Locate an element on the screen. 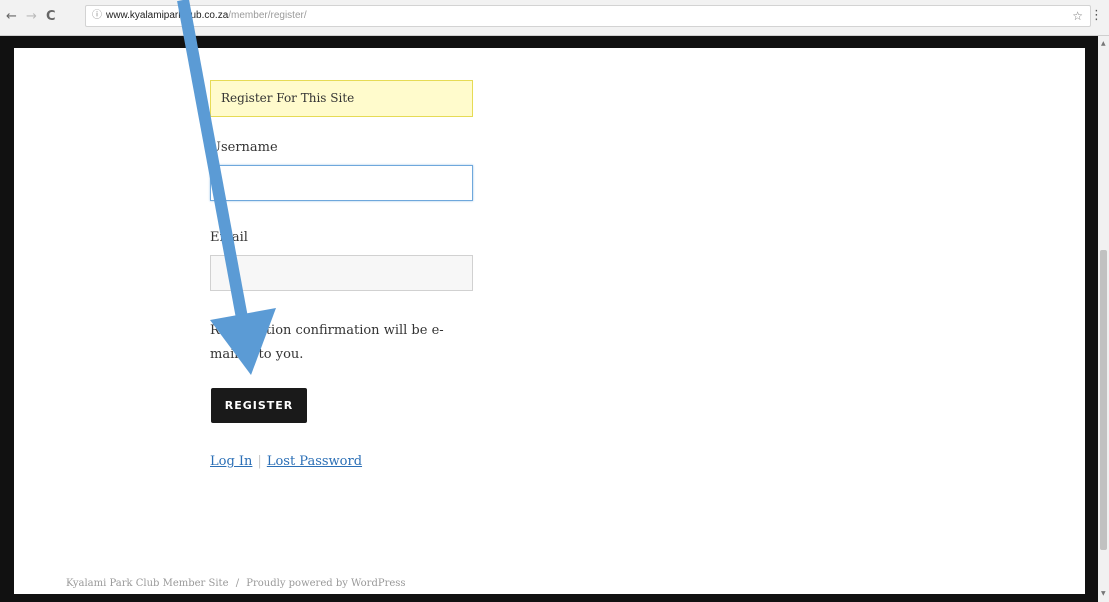  scroll-down-arrow-icon: ▼ is located at coordinates (1103, 593).